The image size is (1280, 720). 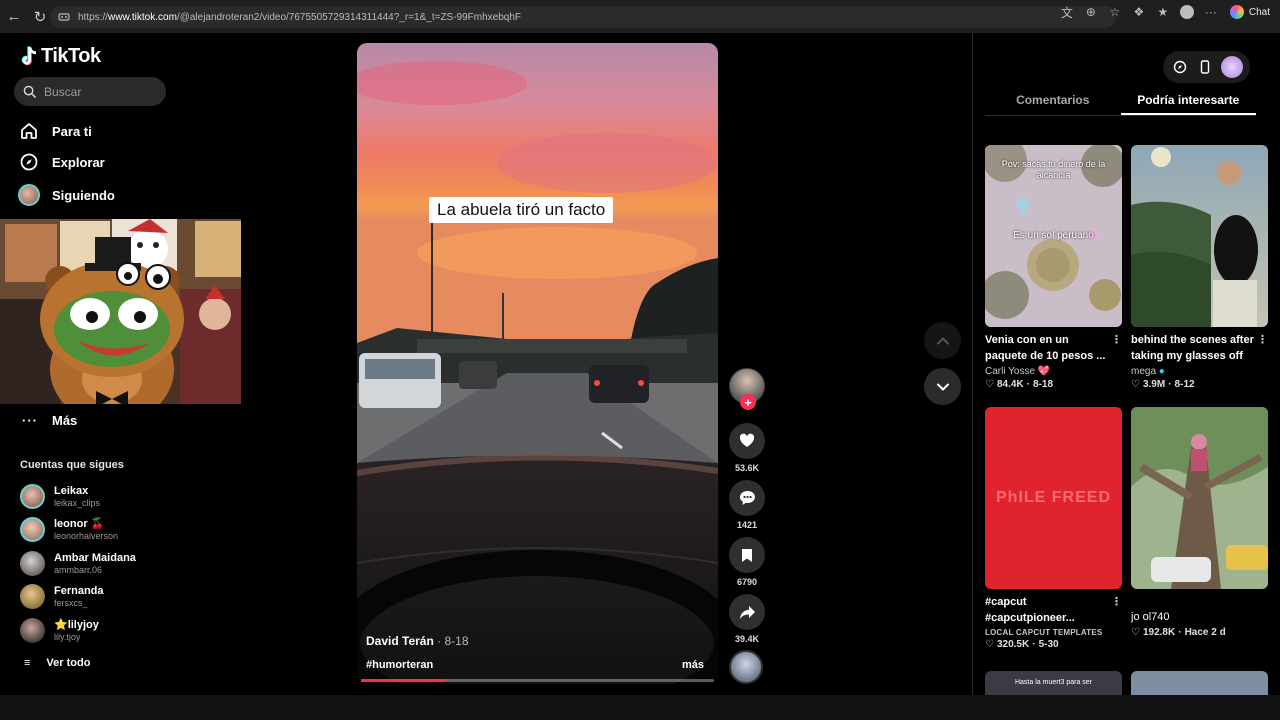 I want to click on followed-account: Leikax leikax_clips, so click(x=60, y=496).